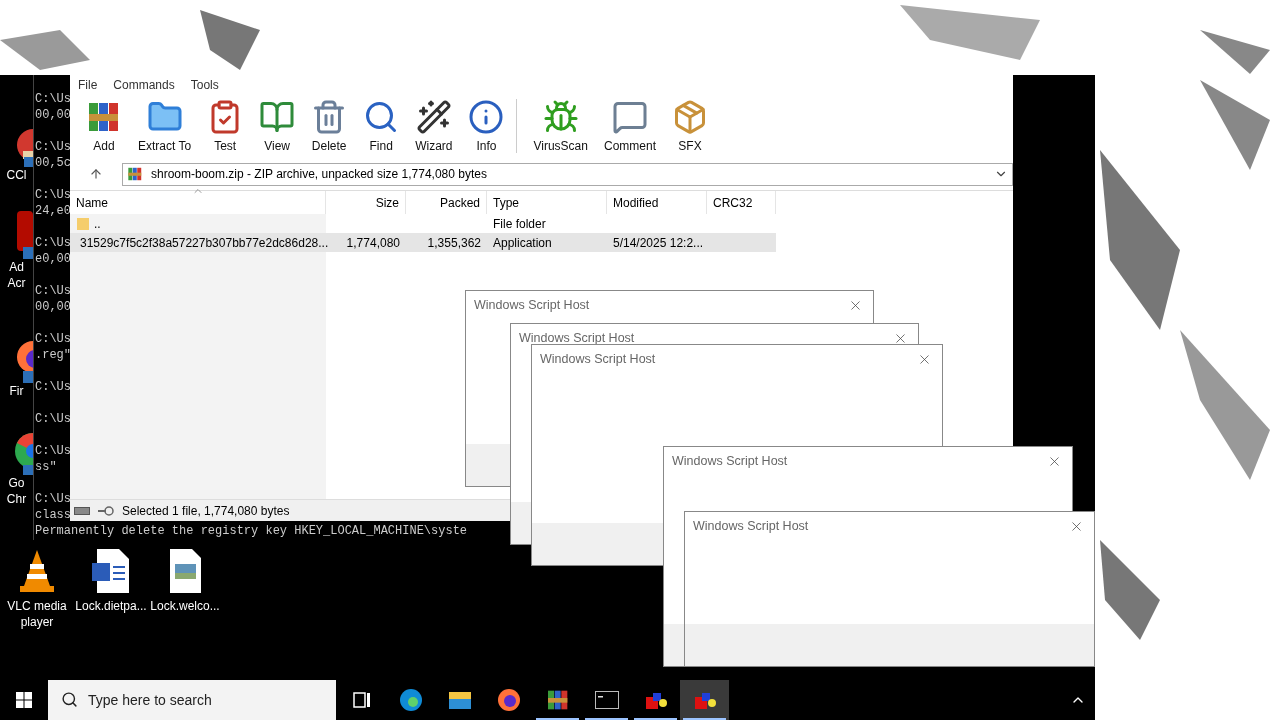  What do you see at coordinates (144, 85) in the screenshot?
I see `menu-item: Commands` at bounding box center [144, 85].